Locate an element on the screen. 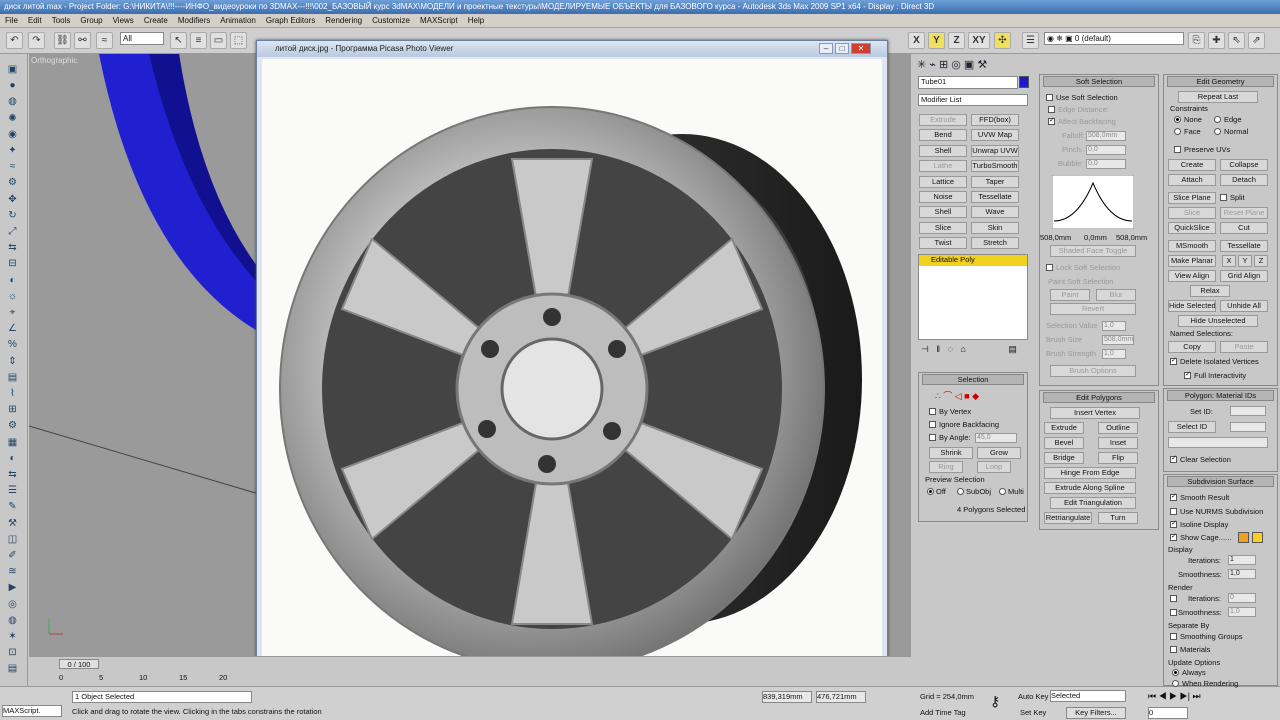  environment-icon: ◍ is located at coordinates (12, 621).